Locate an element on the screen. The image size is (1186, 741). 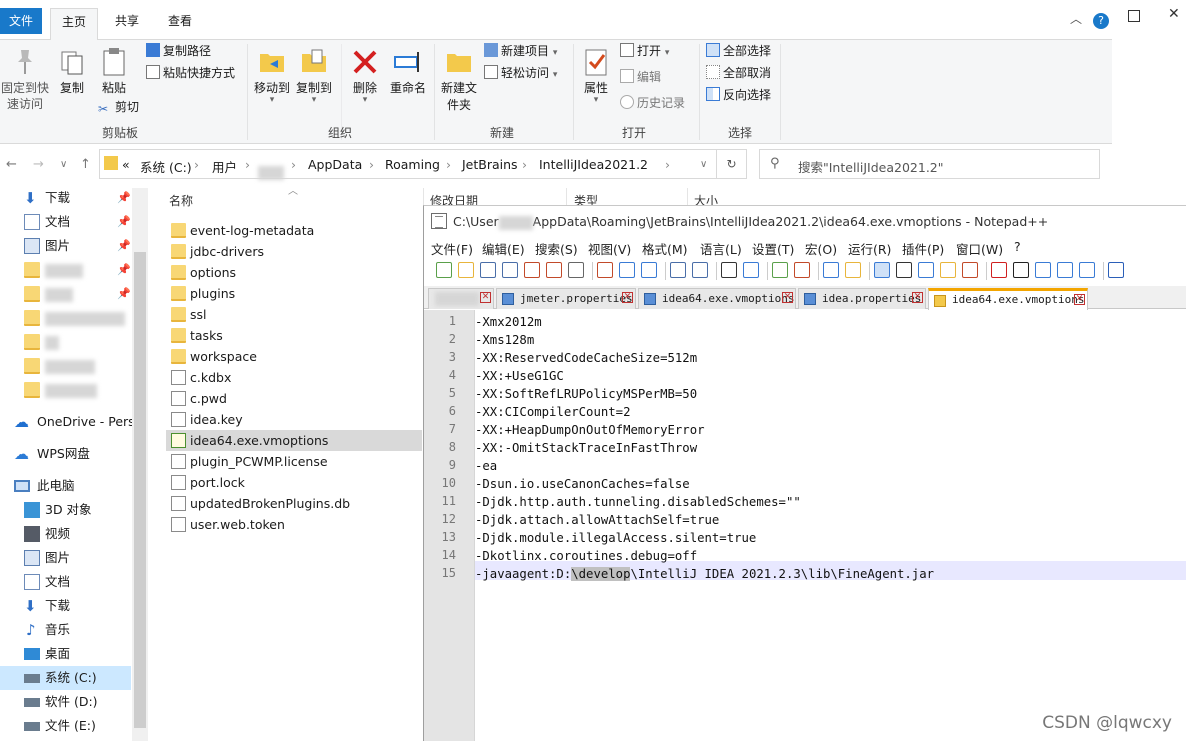
menu-search: 搜索(S) is located at coordinates (556, 248).